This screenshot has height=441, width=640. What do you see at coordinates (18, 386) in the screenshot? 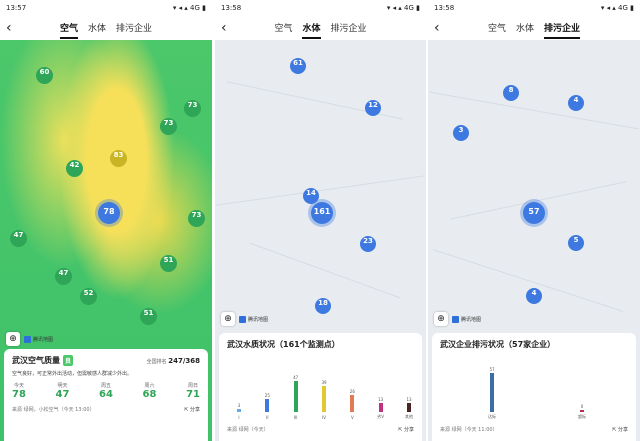
I see `forecast-day-label: 今天` at bounding box center [18, 386].